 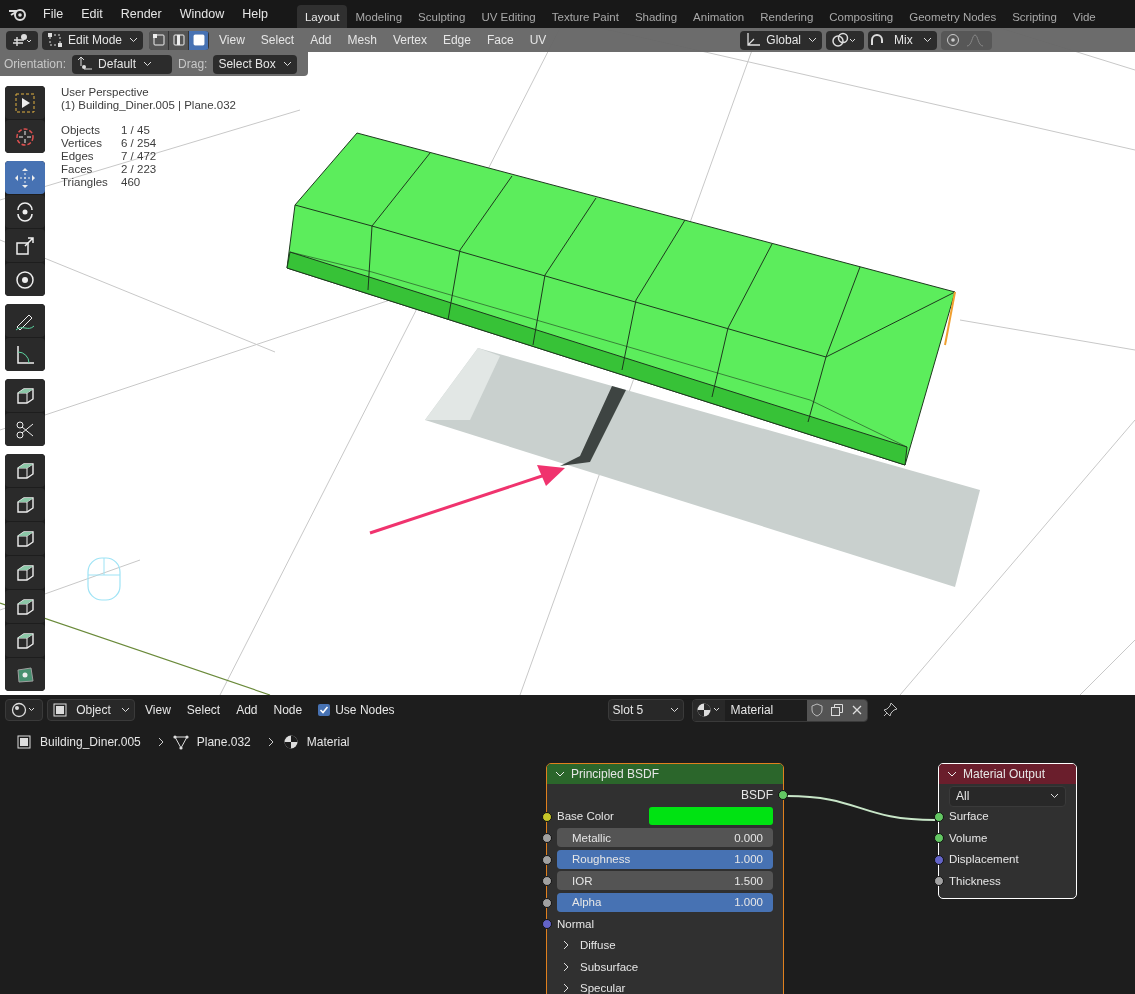 What do you see at coordinates (159, 40) in the screenshot?
I see `vertex-select-button` at bounding box center [159, 40].